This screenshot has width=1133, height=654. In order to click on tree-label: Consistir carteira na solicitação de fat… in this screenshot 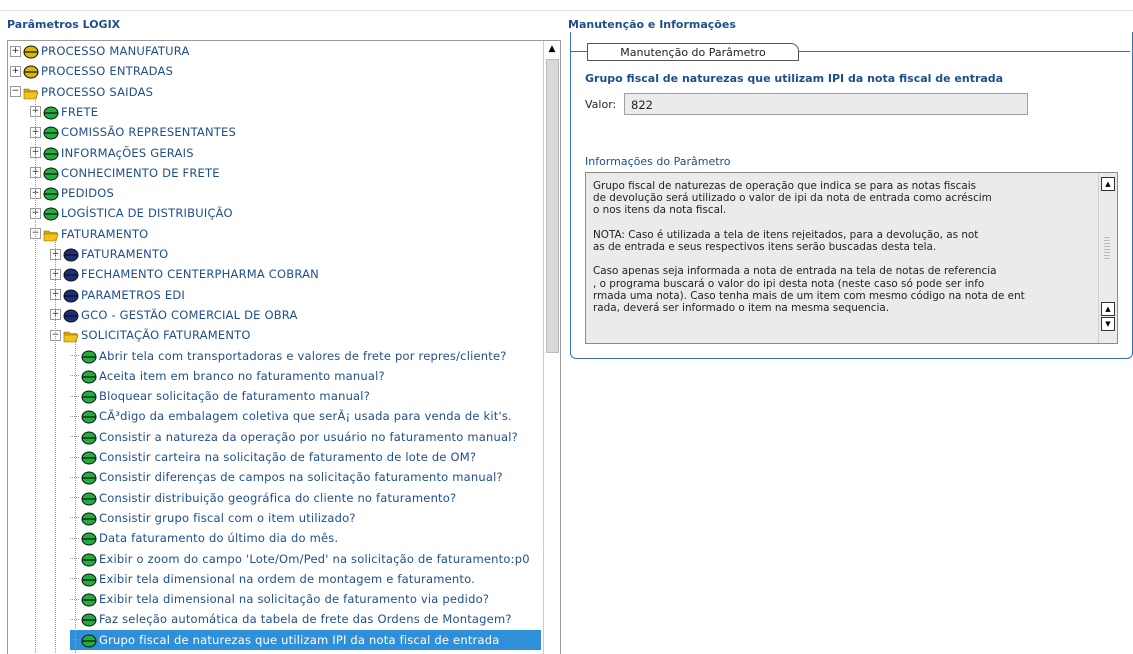, I will do `click(288, 457)`.